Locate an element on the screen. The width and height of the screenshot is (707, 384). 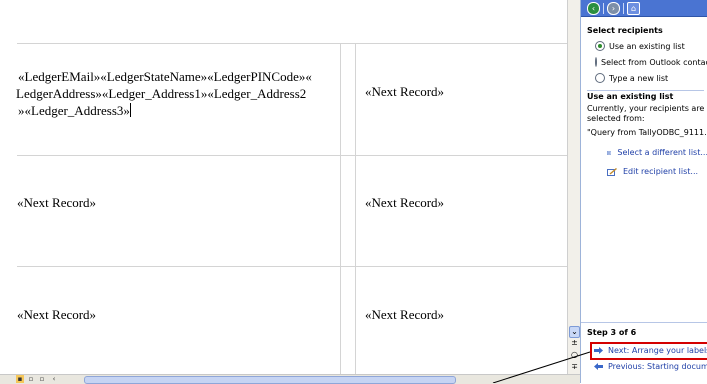
step-indicator: Step 3 of 6 is located at coordinates (612, 332).